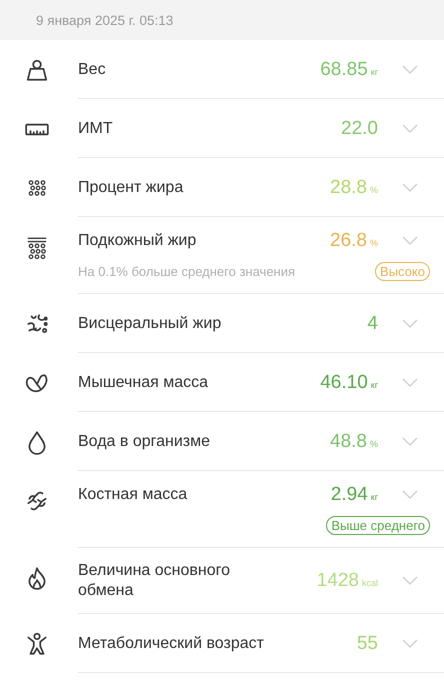 This screenshot has height=680, width=444. What do you see at coordinates (105, 20) in the screenshot?
I see `date-time: 9 января 2025 г. 05:13` at bounding box center [105, 20].